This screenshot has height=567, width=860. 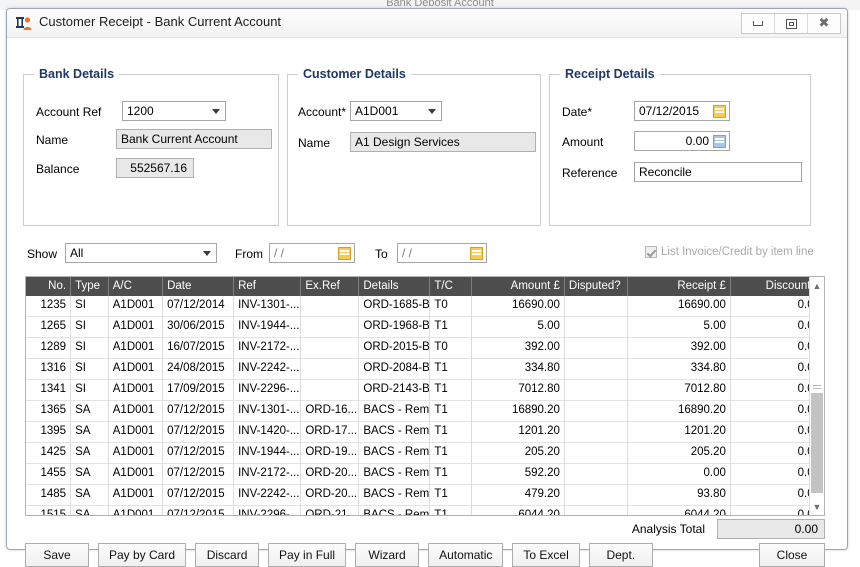 What do you see at coordinates (395, 306) in the screenshot?
I see `cell-details: ORD-1685-BT` at bounding box center [395, 306].